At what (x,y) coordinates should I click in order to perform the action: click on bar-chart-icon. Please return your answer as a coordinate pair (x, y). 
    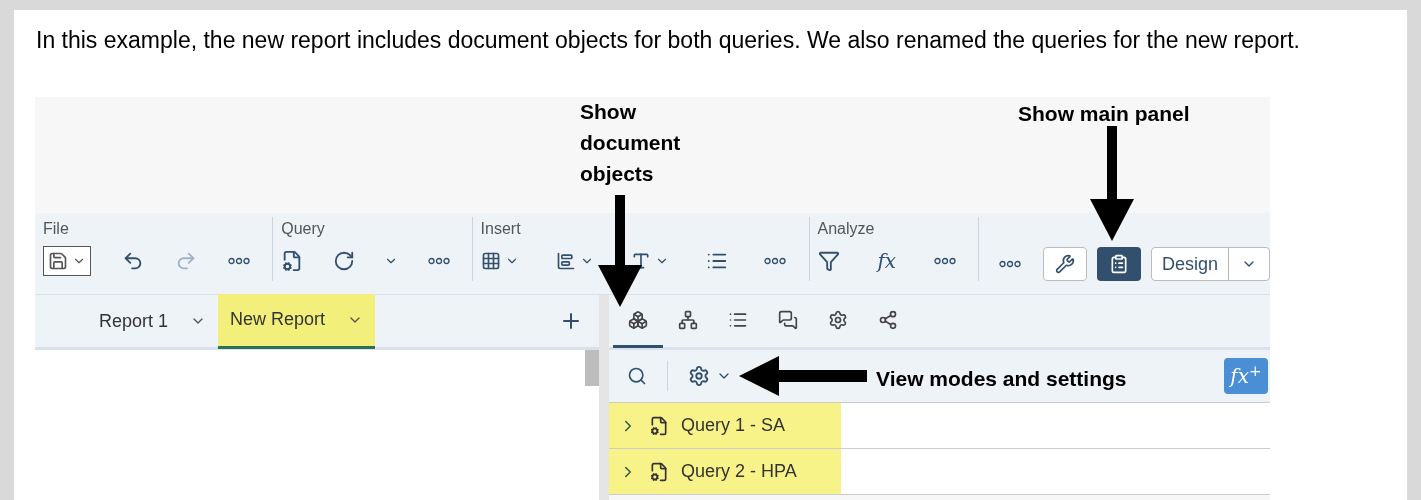
    Looking at the image, I should click on (565, 261).